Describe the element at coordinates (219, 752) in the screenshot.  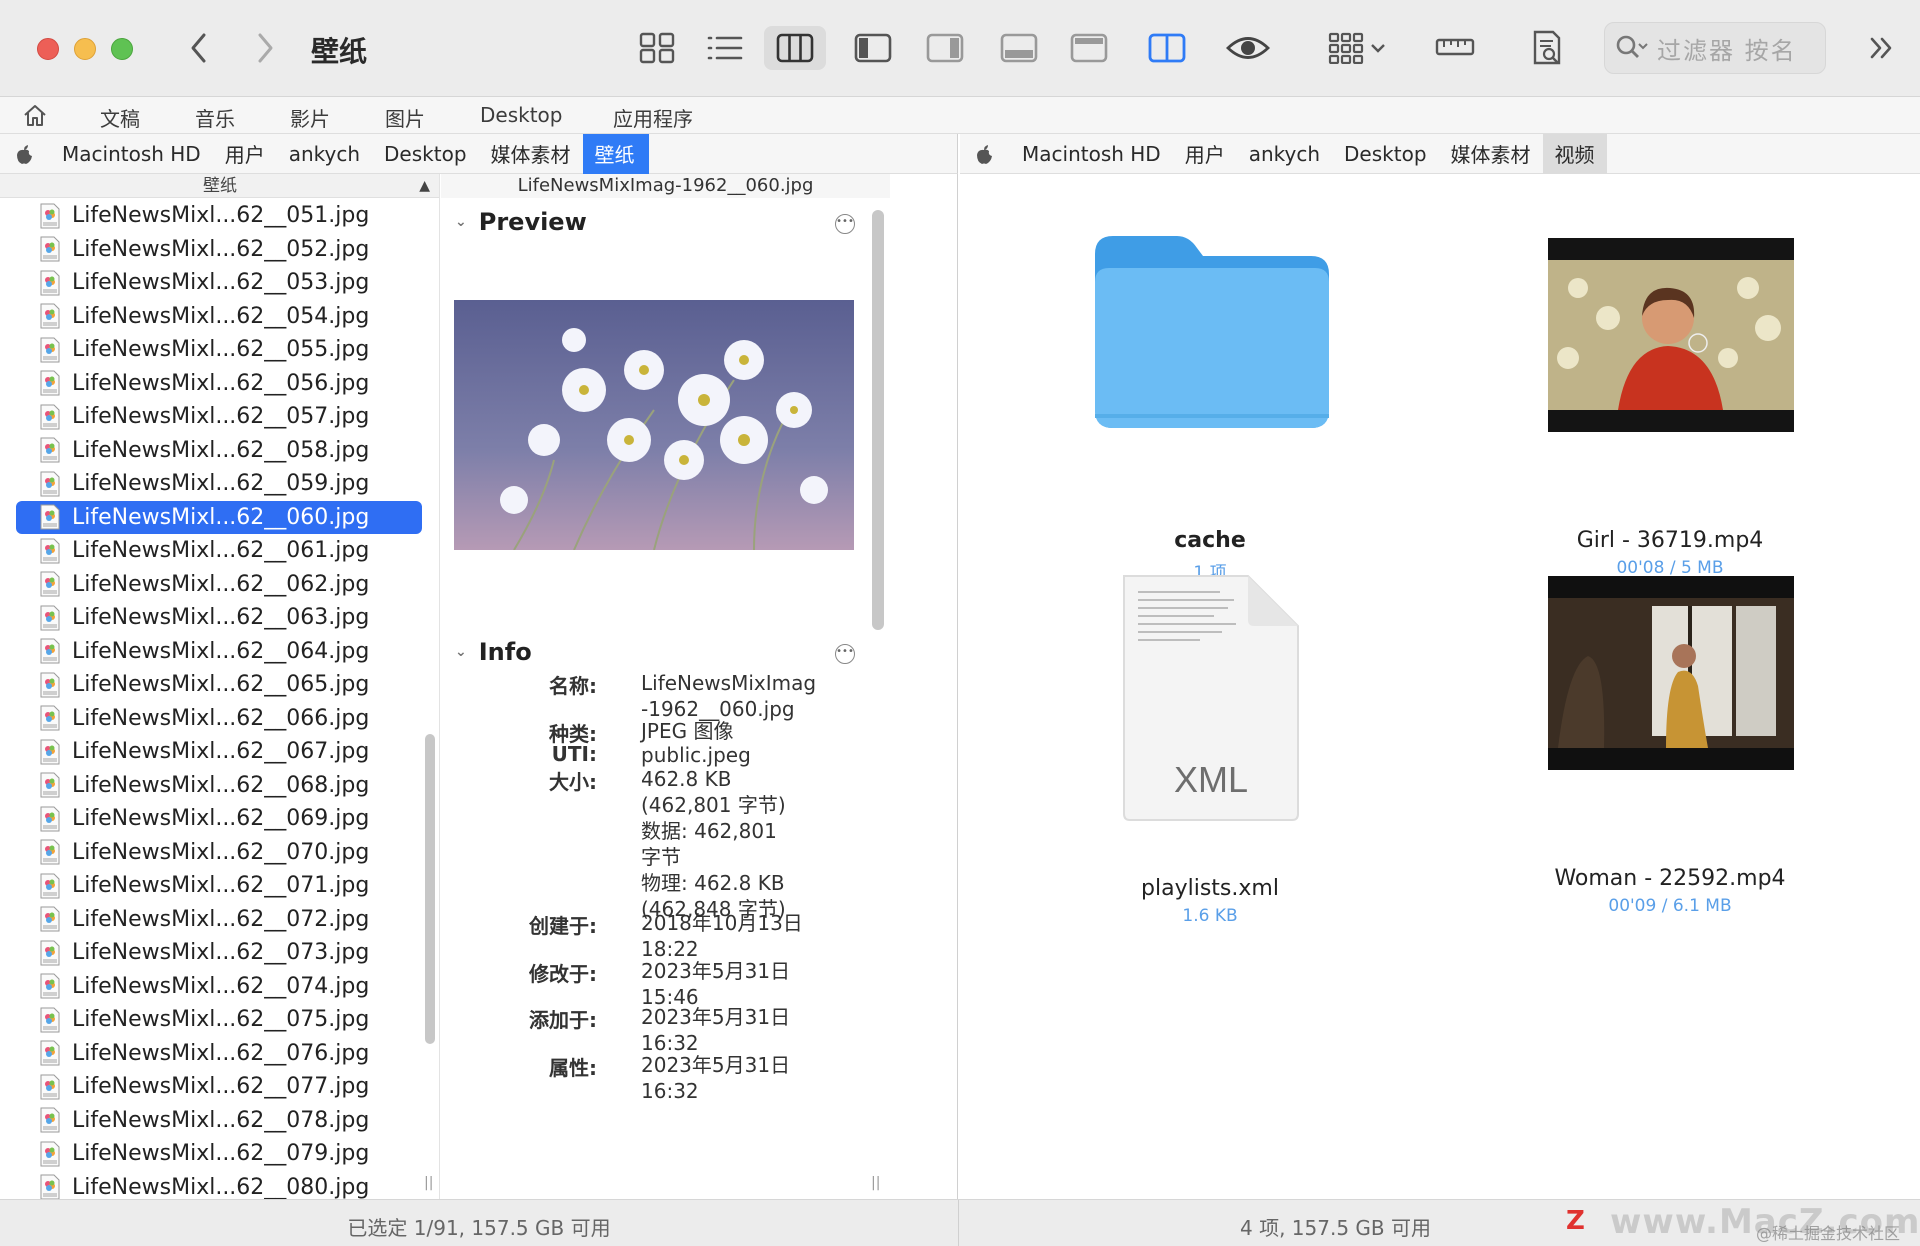
I see `file-row: LifeNewsMixl...62__067.jpg` at that location.